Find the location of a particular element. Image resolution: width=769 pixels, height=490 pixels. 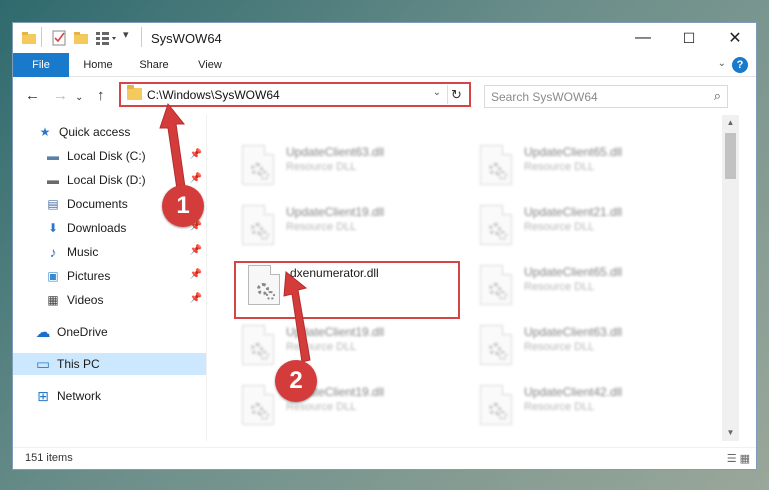

sidebar-item-label: Network is located at coordinates (79, 396).